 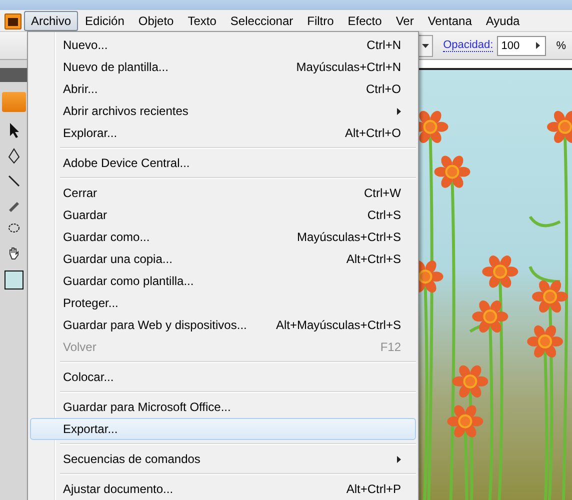 I want to click on menu-bar-item: Efecto, so click(x=364, y=20).